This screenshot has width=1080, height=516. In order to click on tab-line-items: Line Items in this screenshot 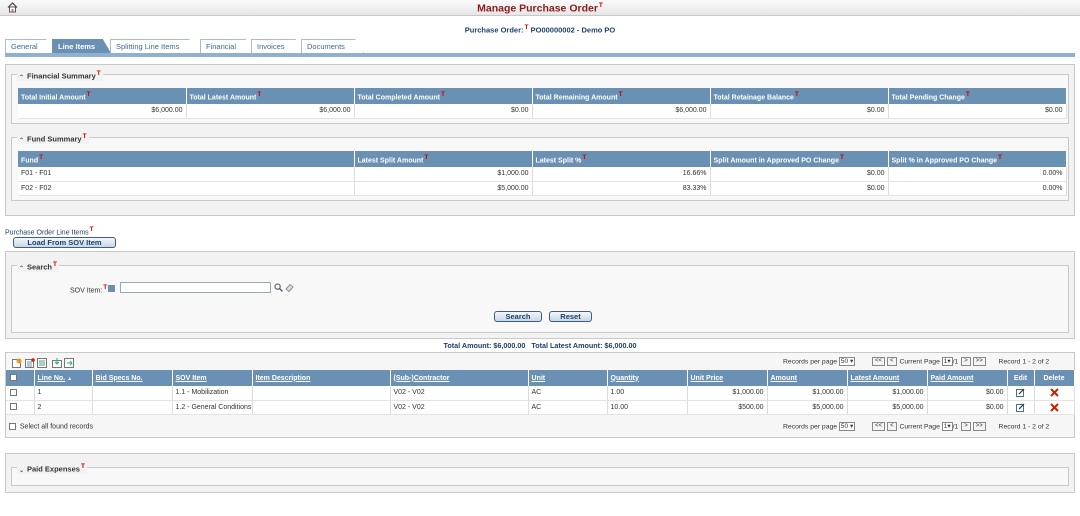, I will do `click(81, 46)`.